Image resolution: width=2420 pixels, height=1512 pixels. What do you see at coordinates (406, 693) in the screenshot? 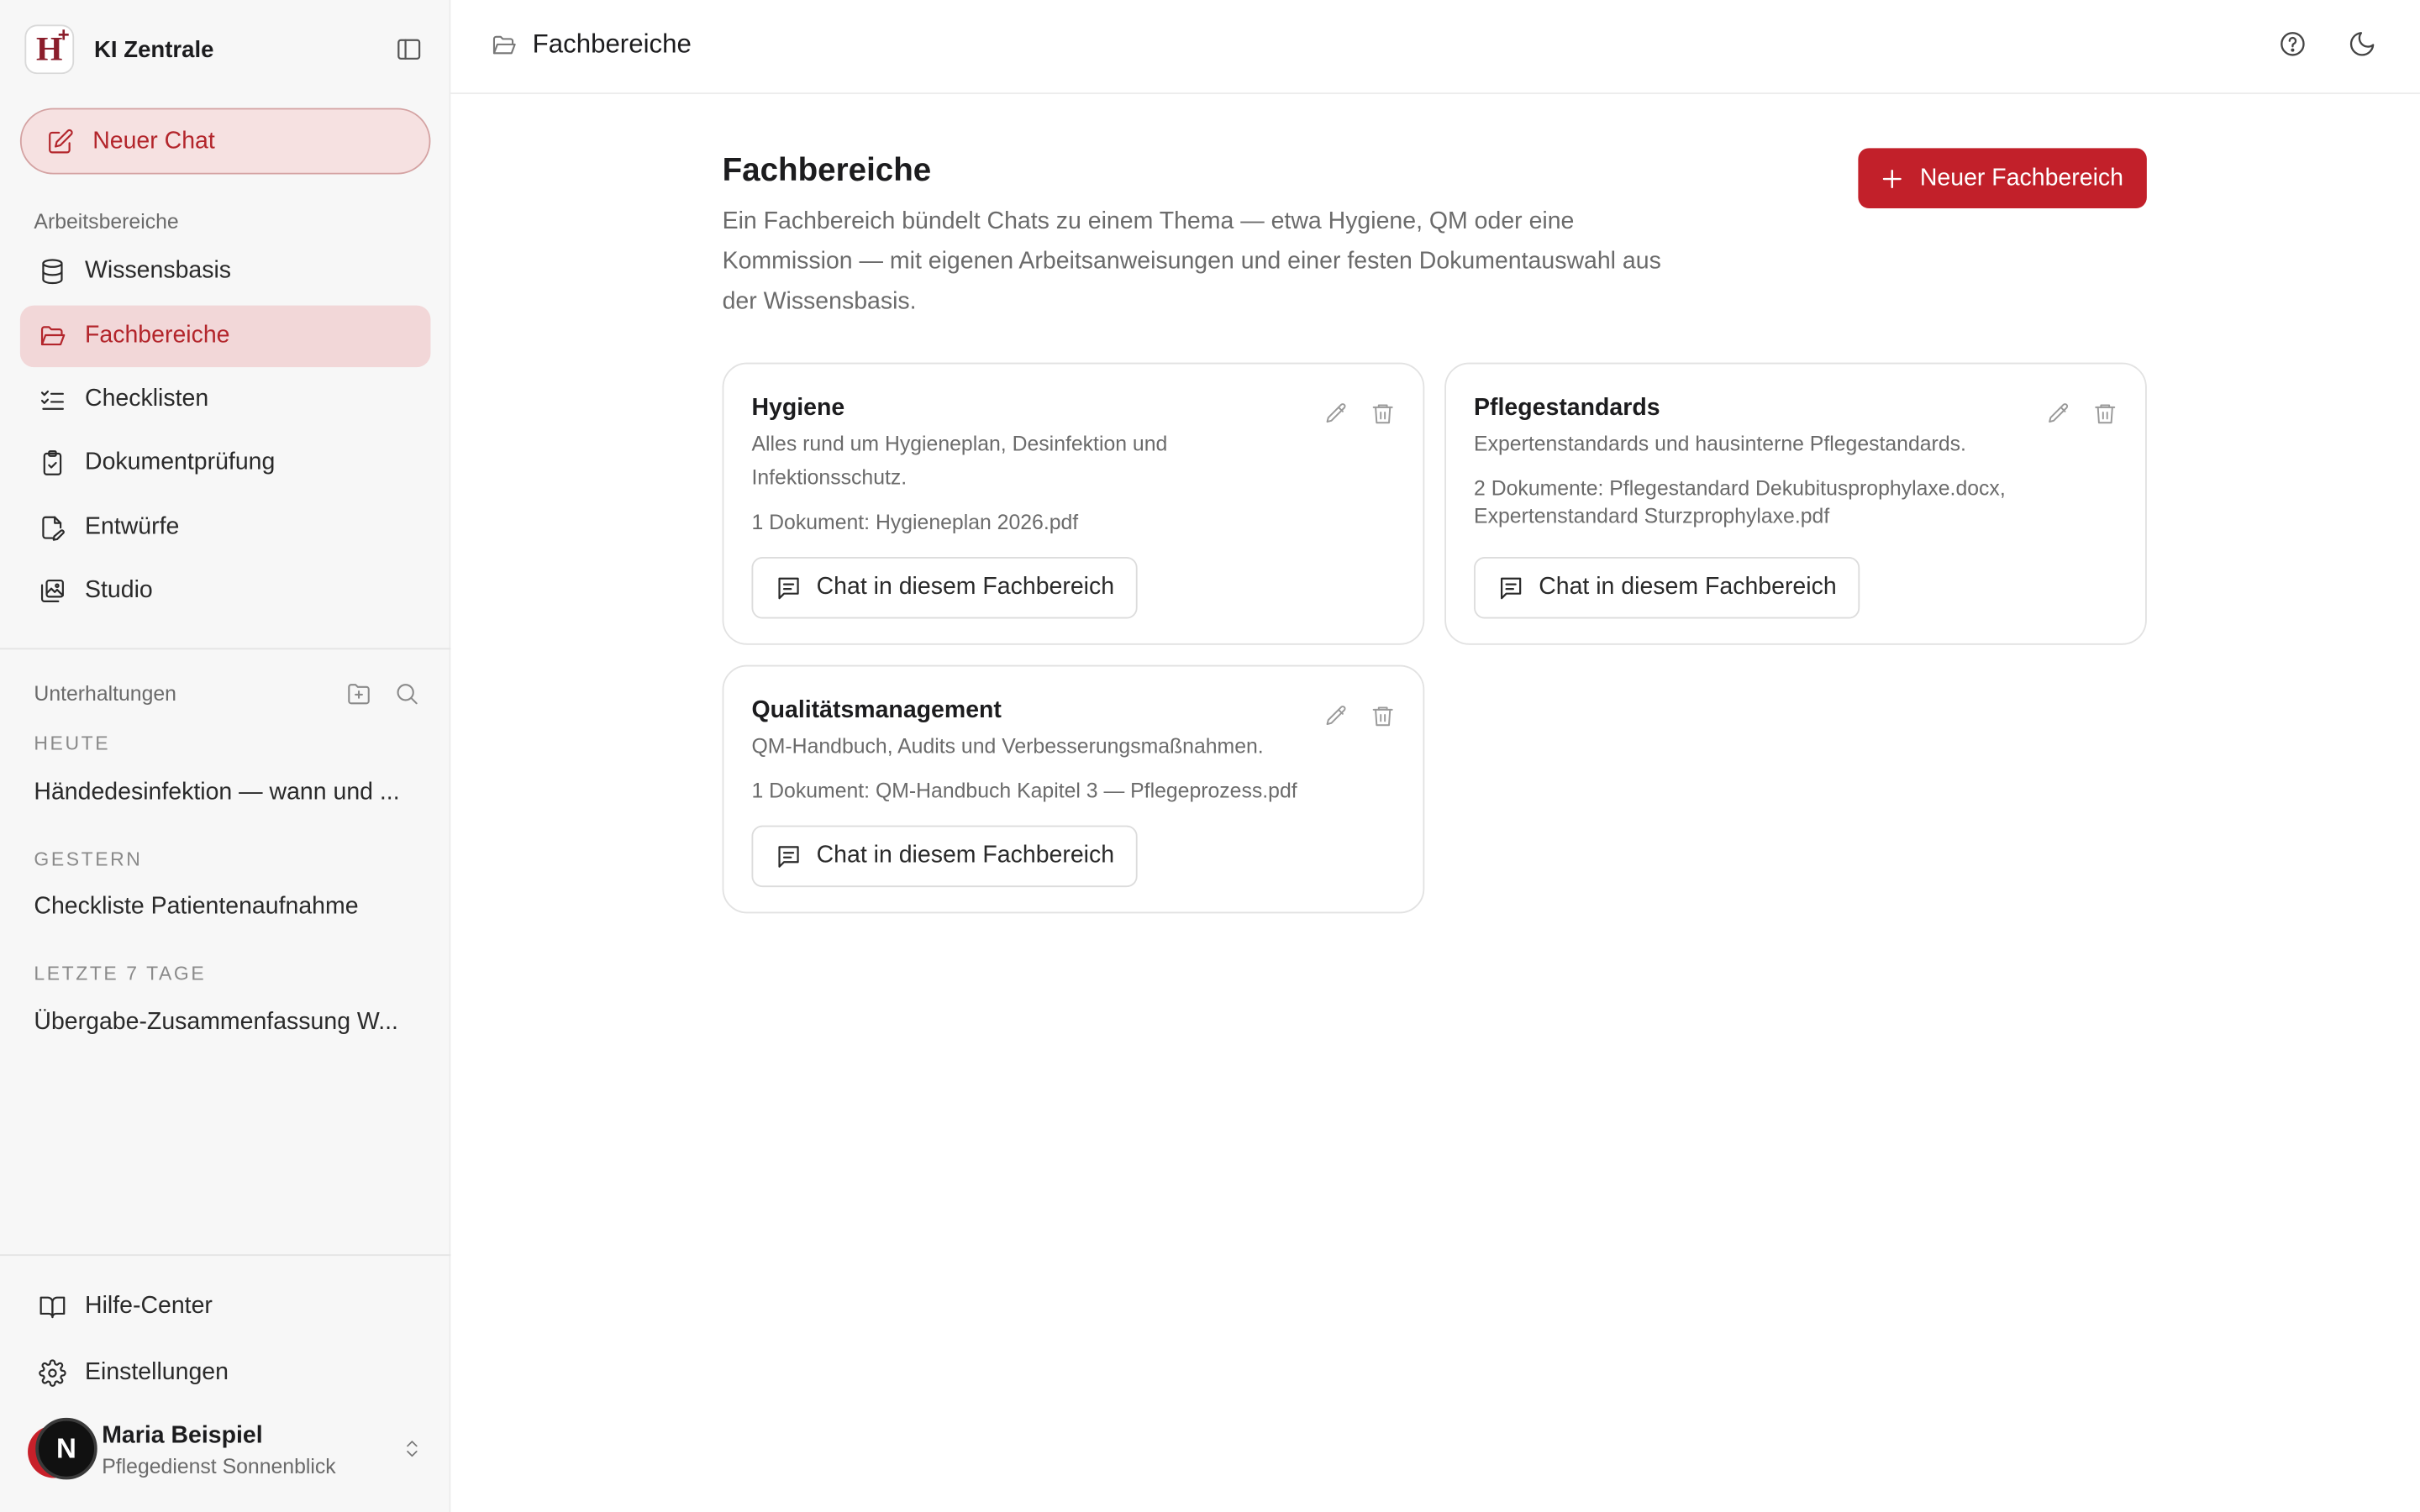
I see `search-icon` at bounding box center [406, 693].